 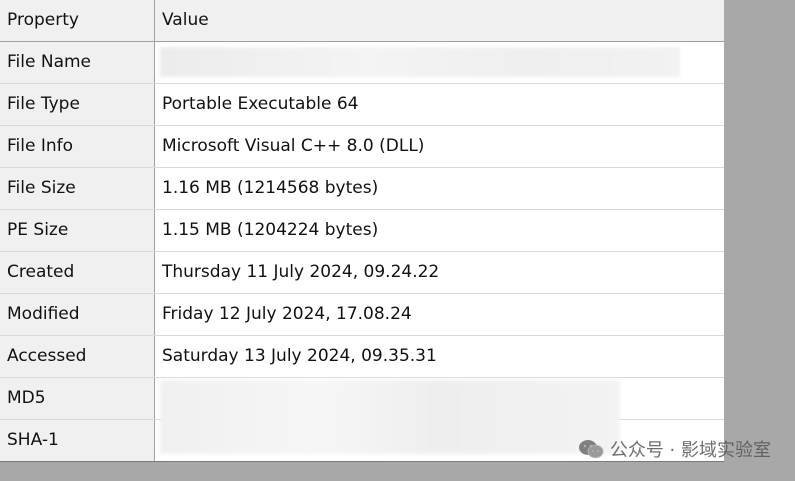 I want to click on table-row: Accessed Saturday 13 July 2024, 09.35.31, so click(x=362, y=357).